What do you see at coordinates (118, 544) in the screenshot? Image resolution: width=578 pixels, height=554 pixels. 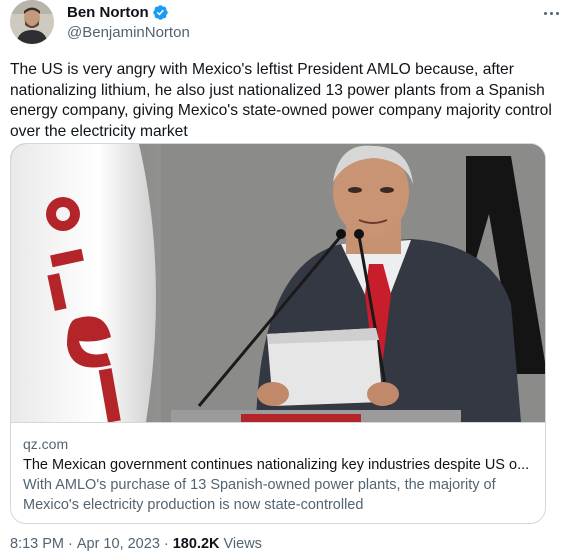 I see `tweet-date: Apr 10, 2023` at bounding box center [118, 544].